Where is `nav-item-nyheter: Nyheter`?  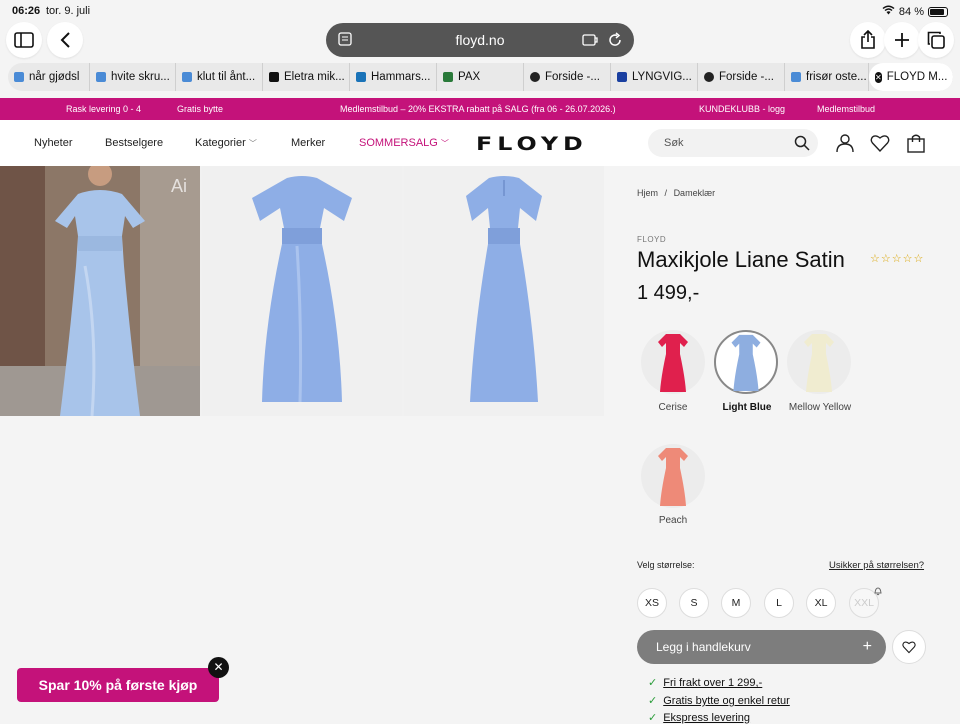 nav-item-nyheter: Nyheter is located at coordinates (53, 143).